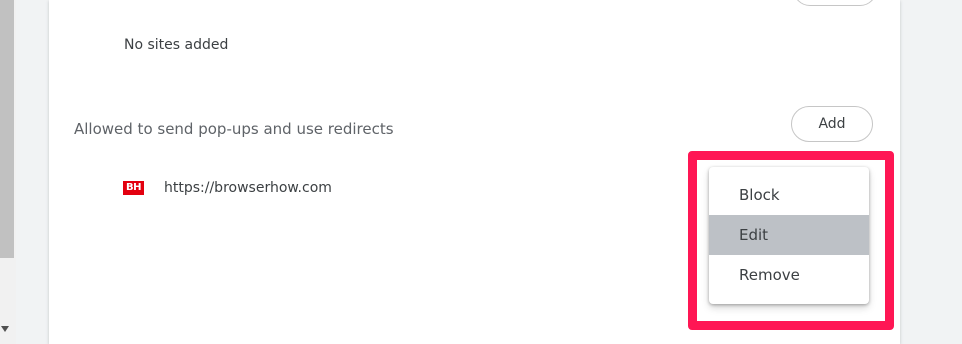 The height and width of the screenshot is (344, 962). Describe the element at coordinates (133, 188) in the screenshot. I see `browserhow-favicon-icon: BH` at that location.